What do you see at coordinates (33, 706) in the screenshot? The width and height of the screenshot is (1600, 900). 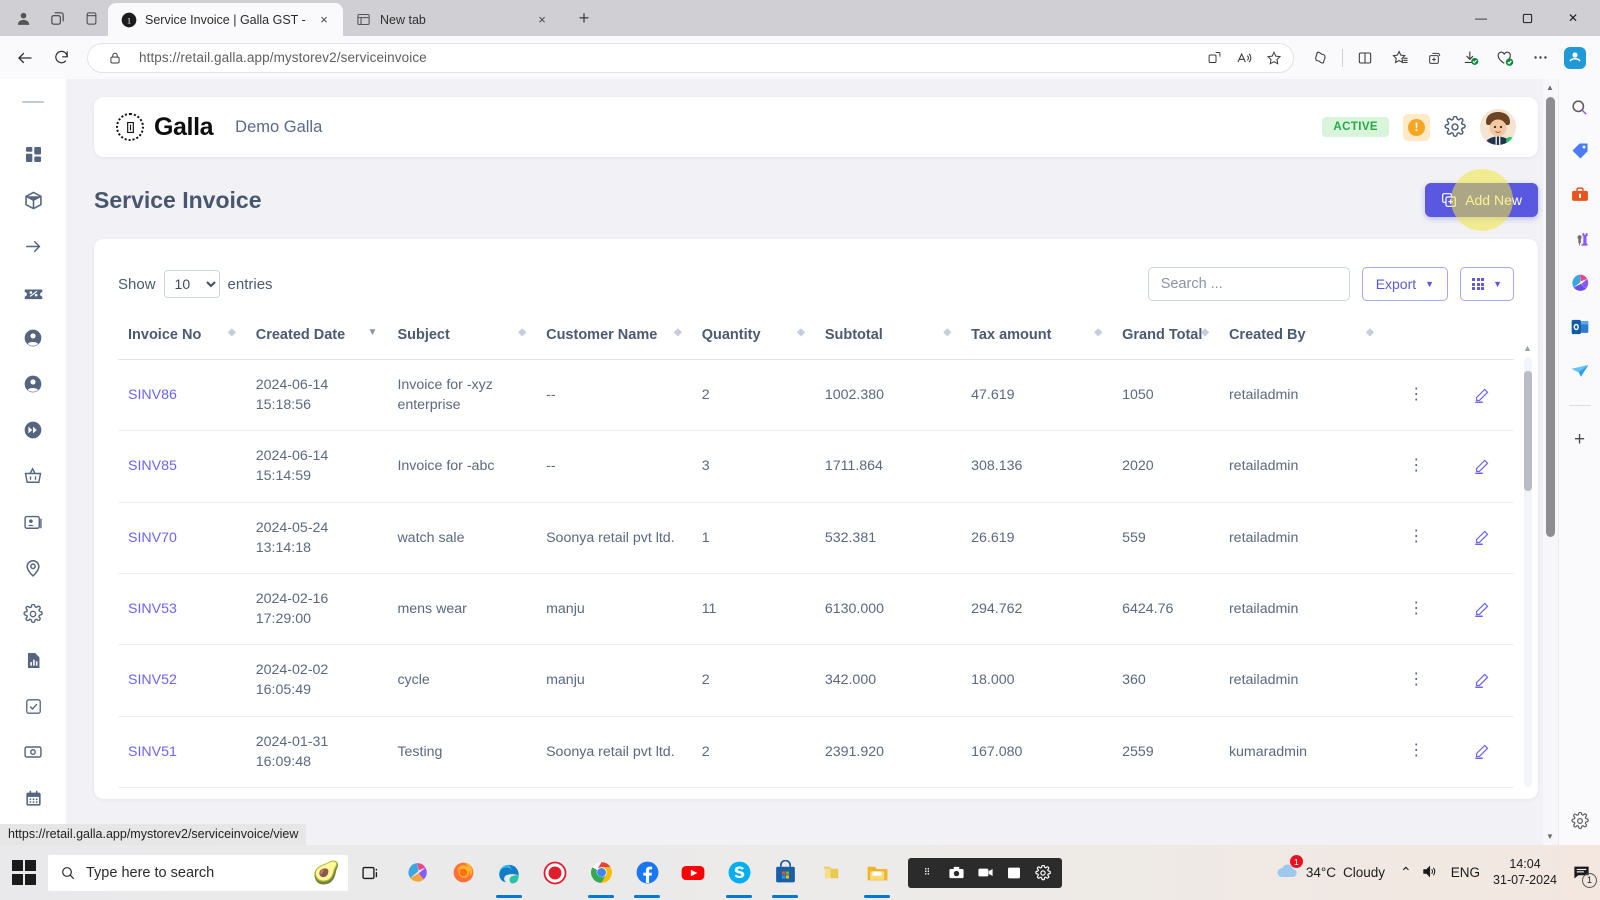 I see `sidebar-item-checkbox-icon` at bounding box center [33, 706].